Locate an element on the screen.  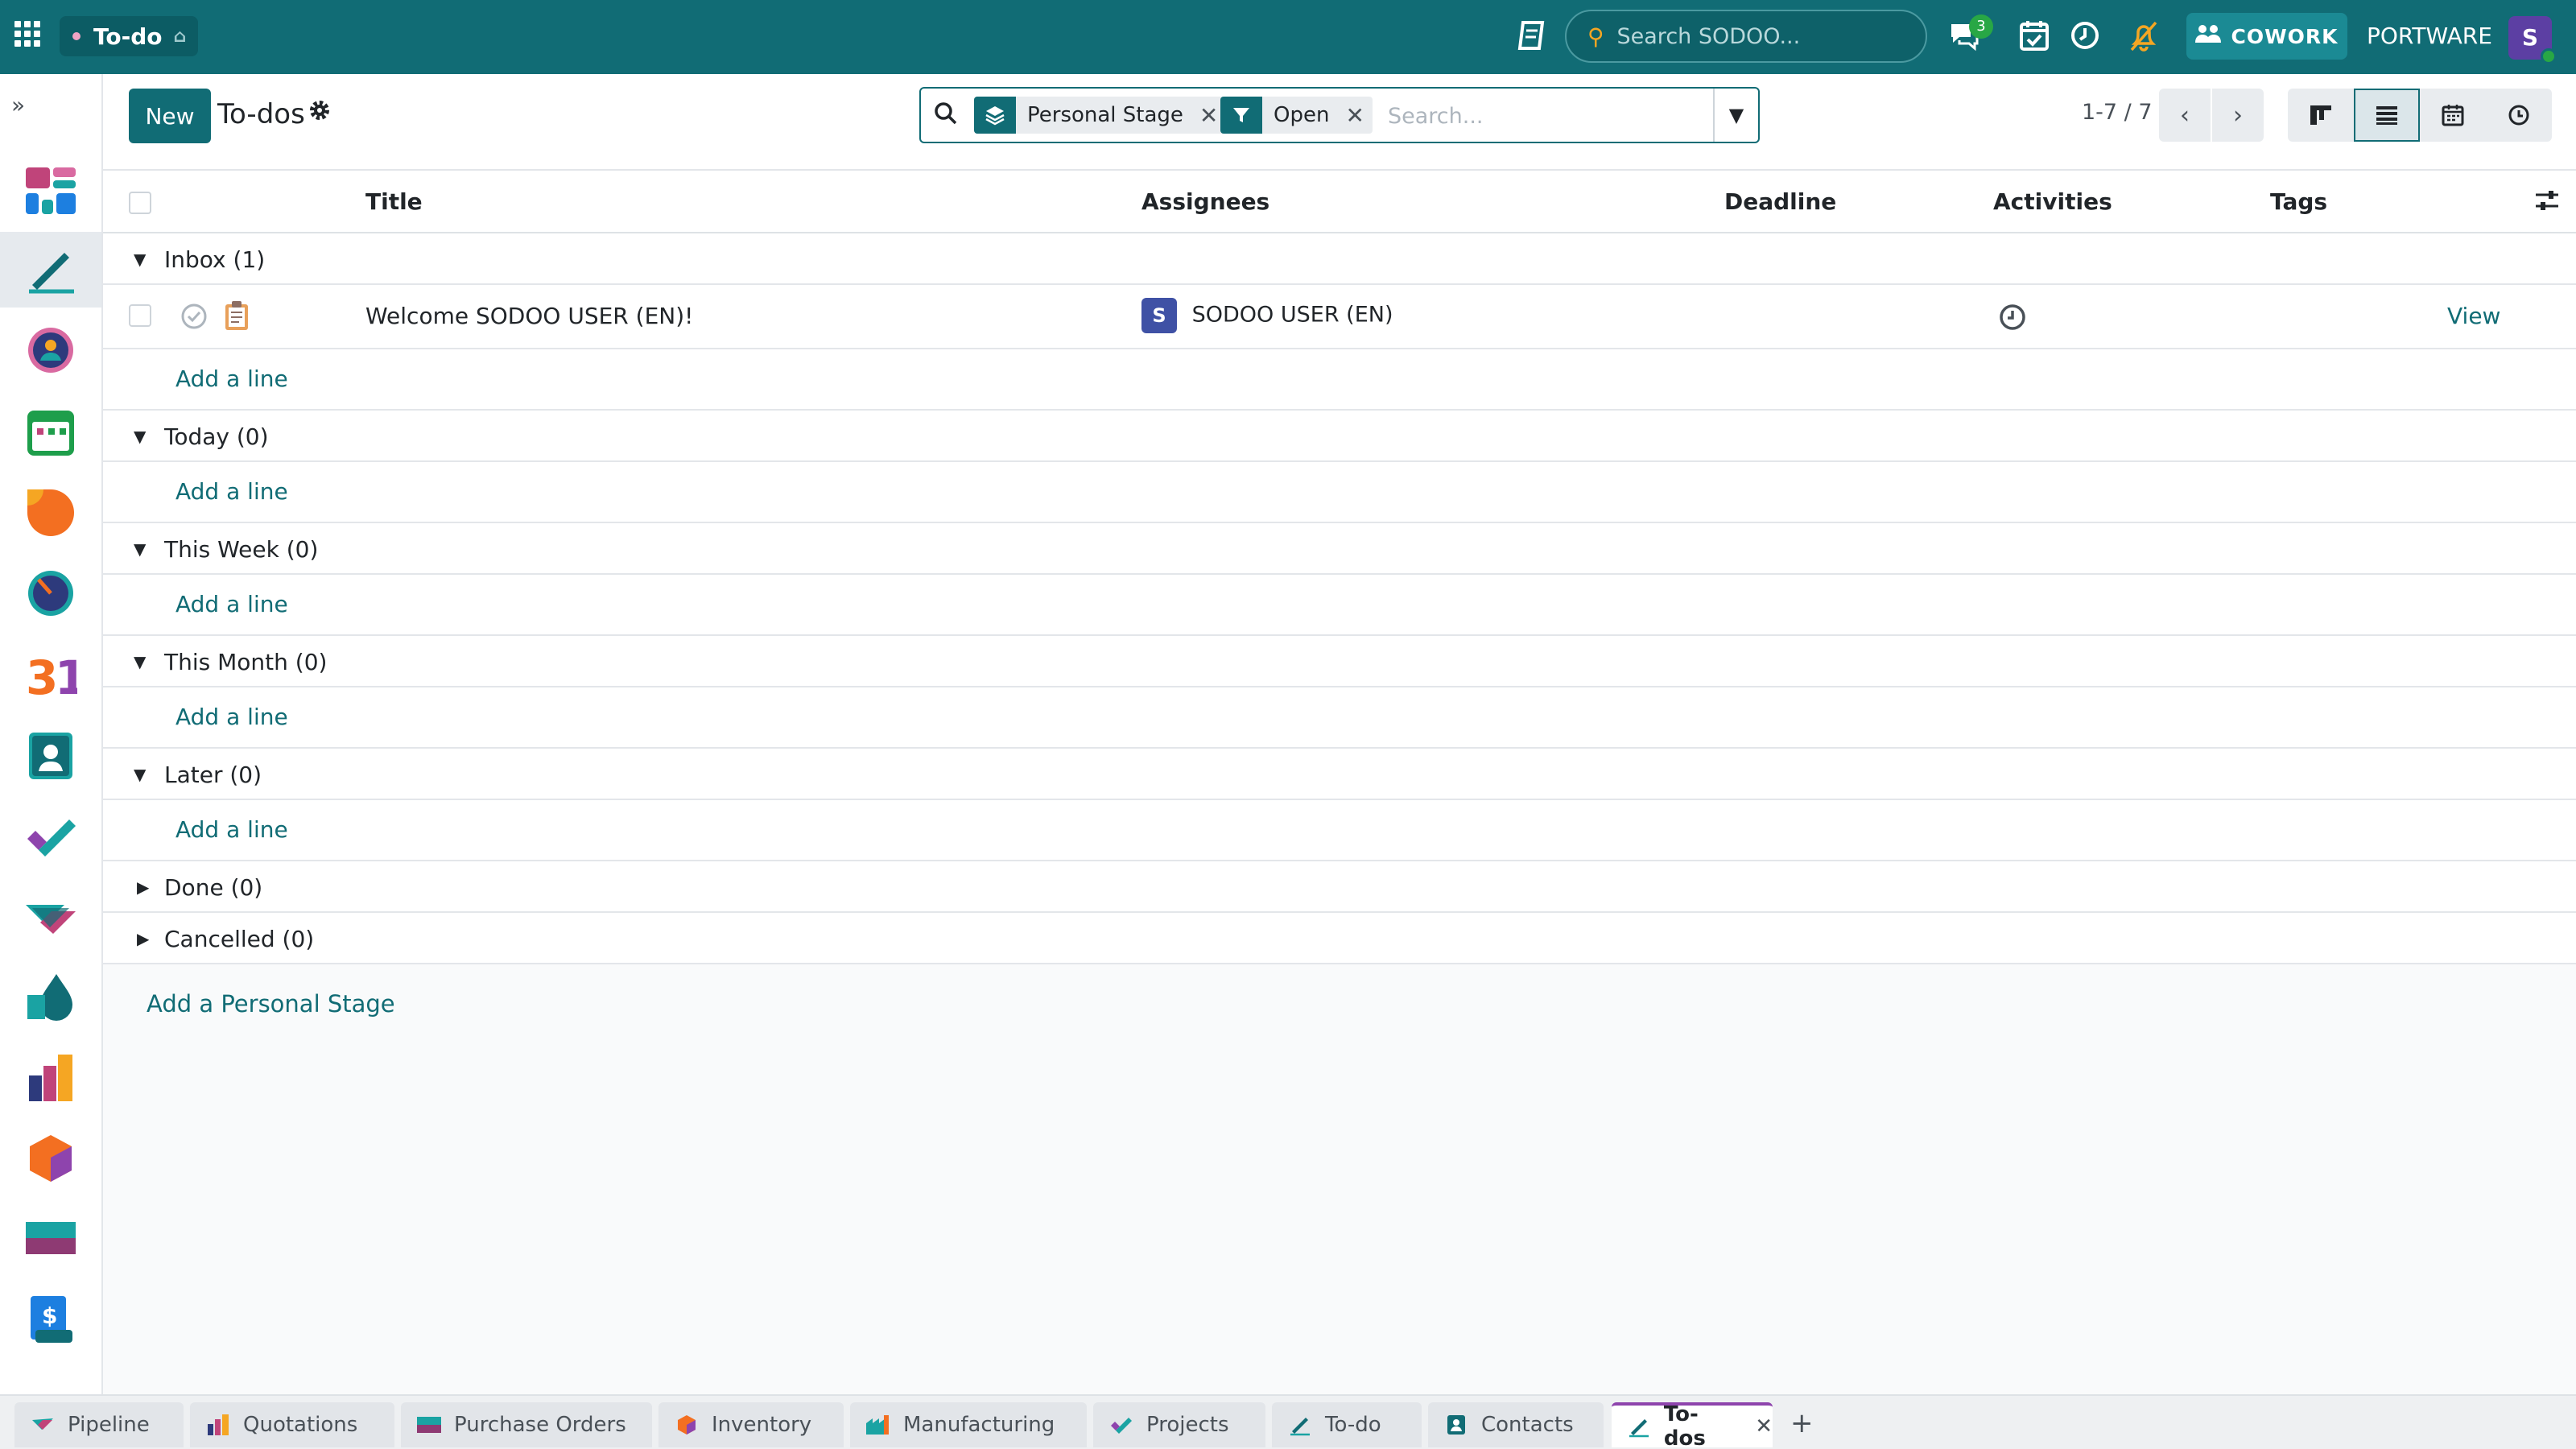
add-line-inbox: Add a line is located at coordinates (1339, 380).